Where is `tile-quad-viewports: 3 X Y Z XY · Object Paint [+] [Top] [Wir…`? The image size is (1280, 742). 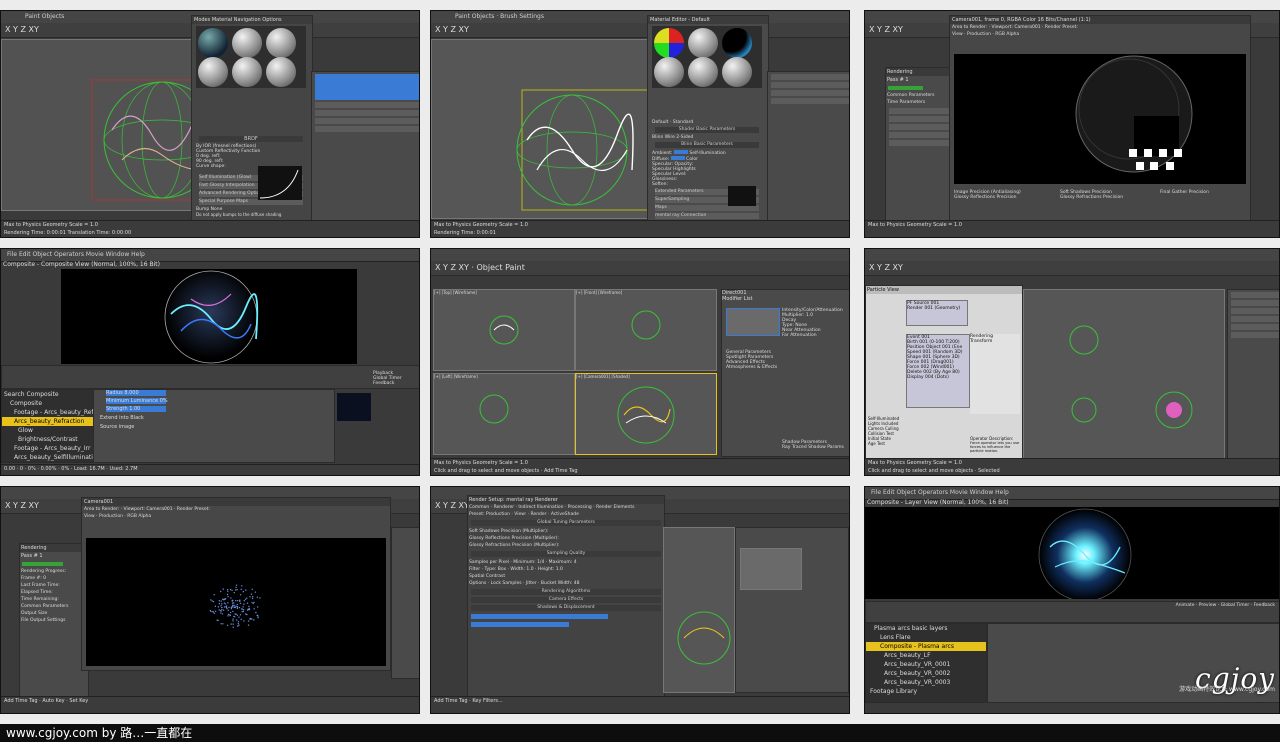
tile-quad-viewports: 3 X Y Z XY · Object Paint [+] [Top] [Wir… is located at coordinates (640, 362).